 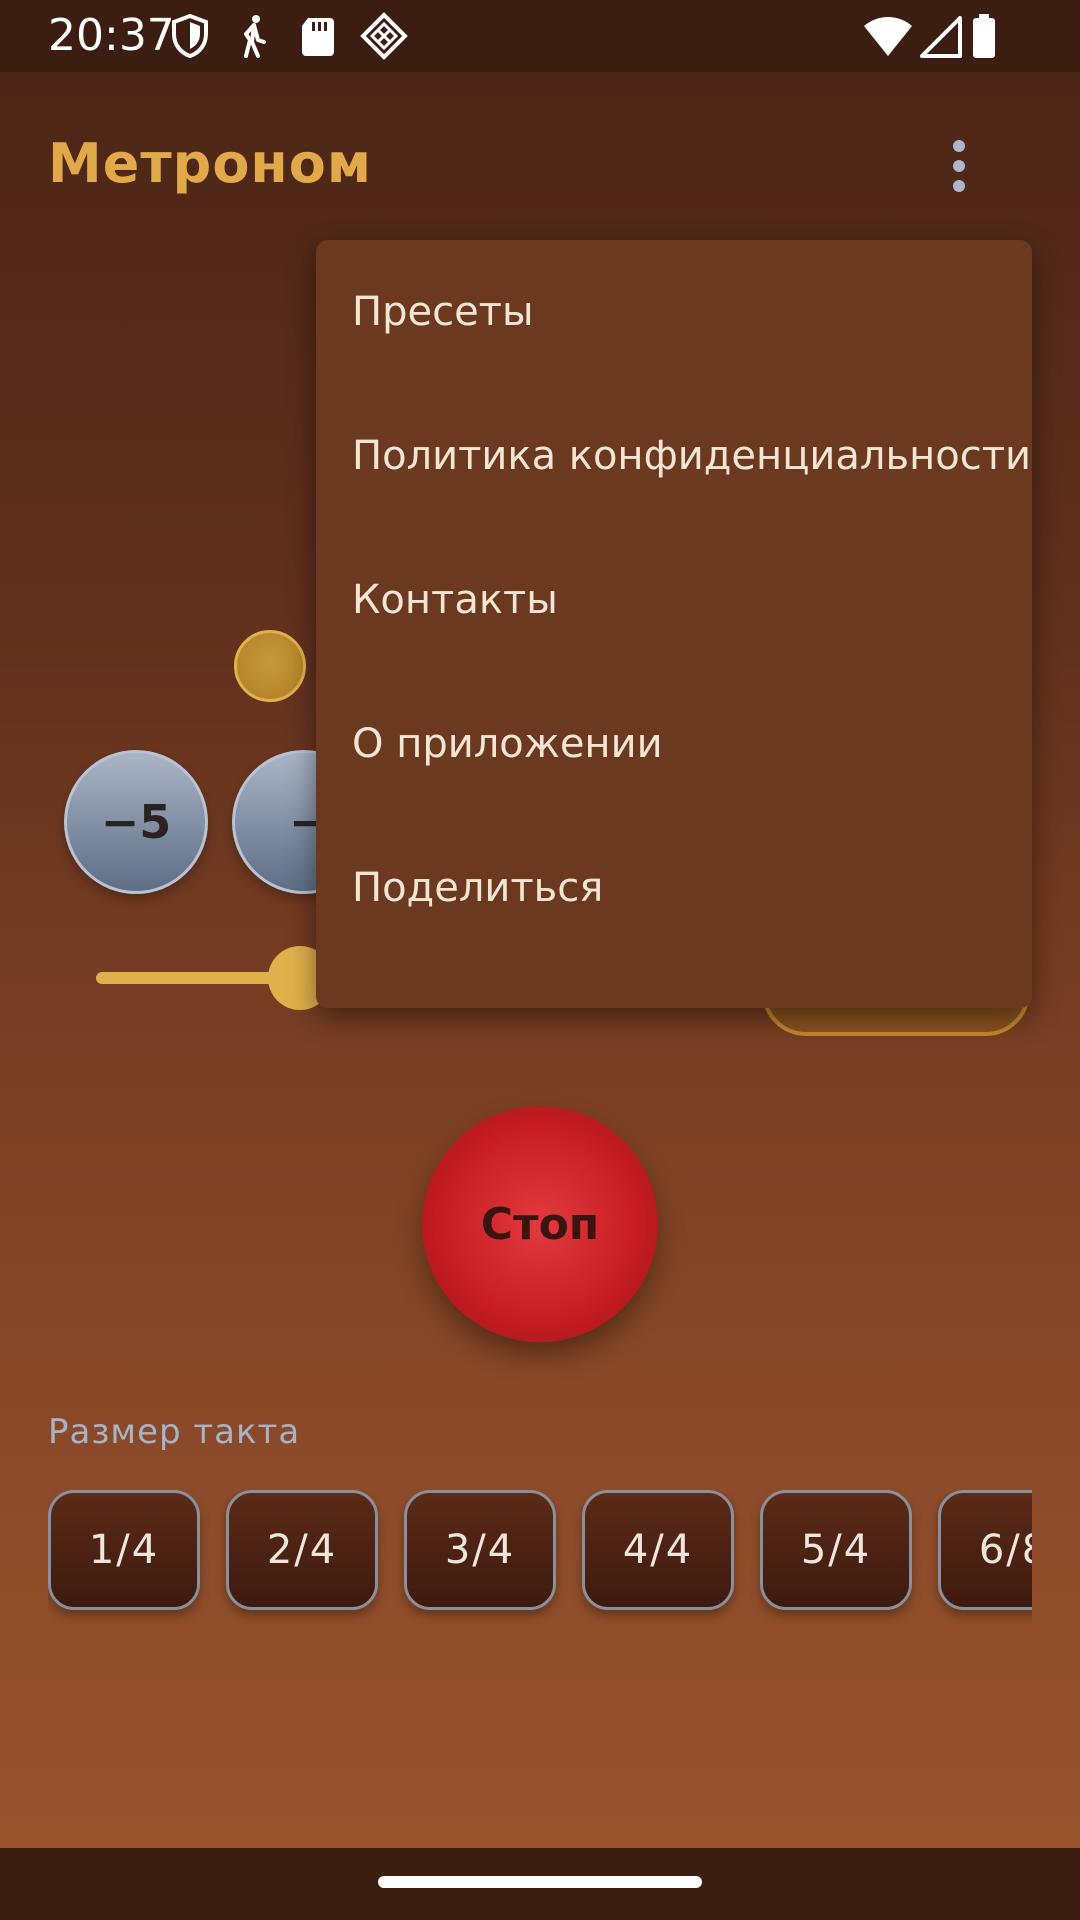 I want to click on home-gesture-handle, so click(x=540, y=1882).